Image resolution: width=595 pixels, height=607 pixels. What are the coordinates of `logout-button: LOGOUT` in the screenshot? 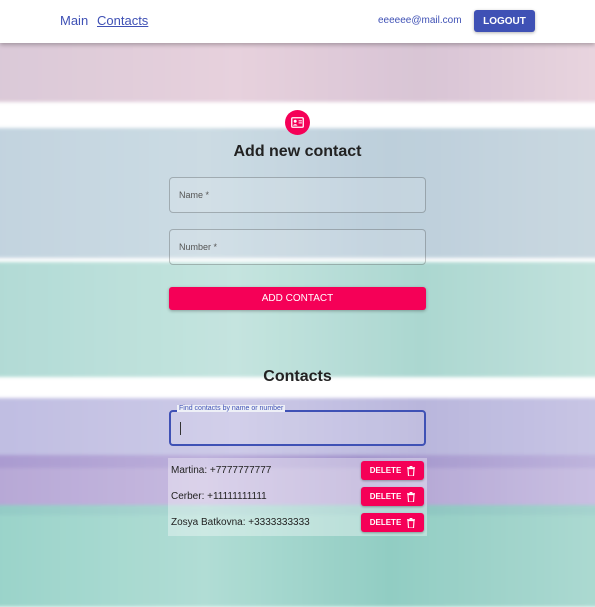 It's located at (504, 21).